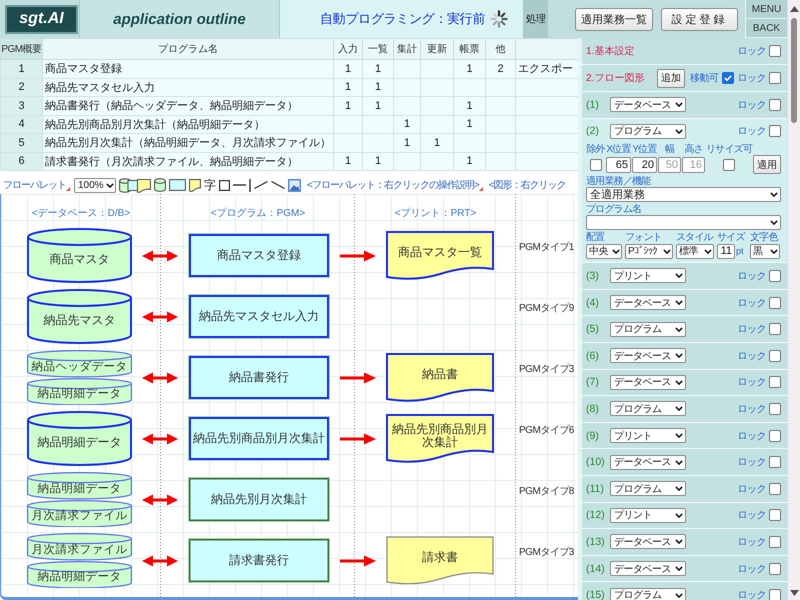 This screenshot has width=800, height=600. Describe the element at coordinates (195, 185) in the screenshot. I see `document-icon` at that location.